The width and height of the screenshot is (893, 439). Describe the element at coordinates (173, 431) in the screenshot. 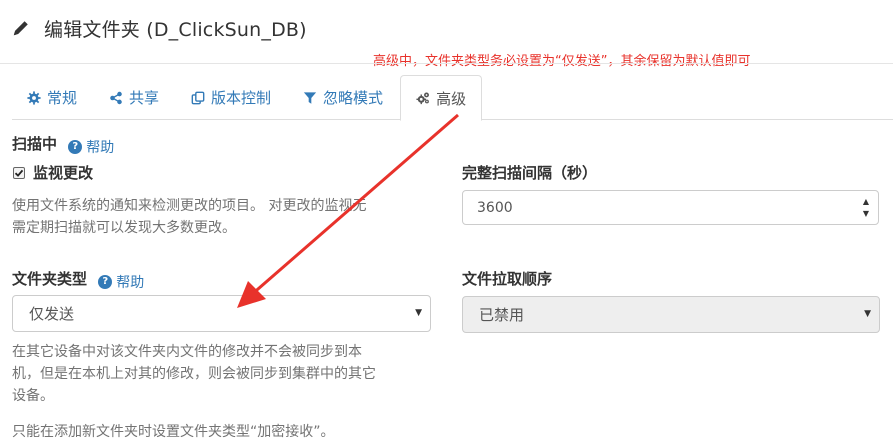

I see `folder-type-note: 只能在添加新文件夹时设置文件夹类型“加密接收”。` at that location.